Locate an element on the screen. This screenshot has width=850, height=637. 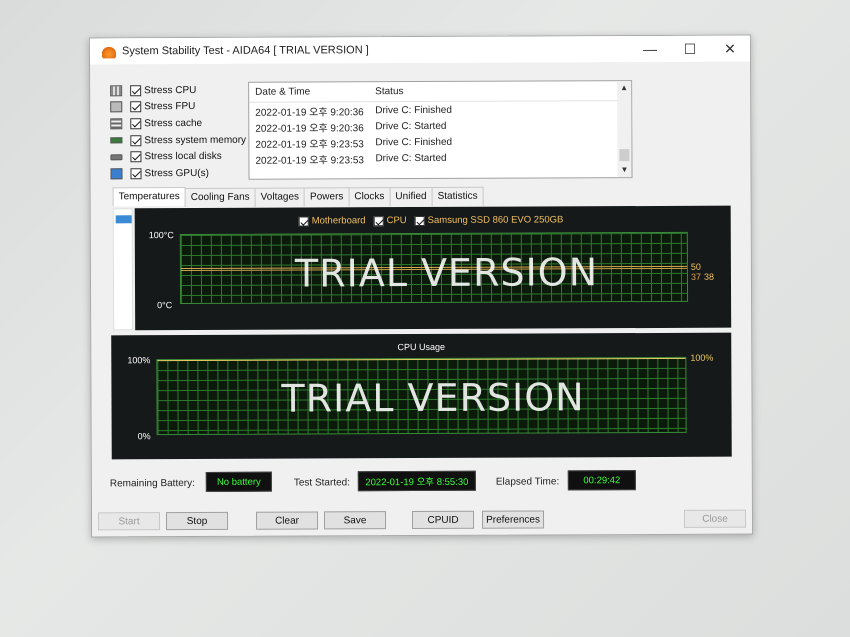
stress-disks-option: Stress local disks is located at coordinates (180, 156).